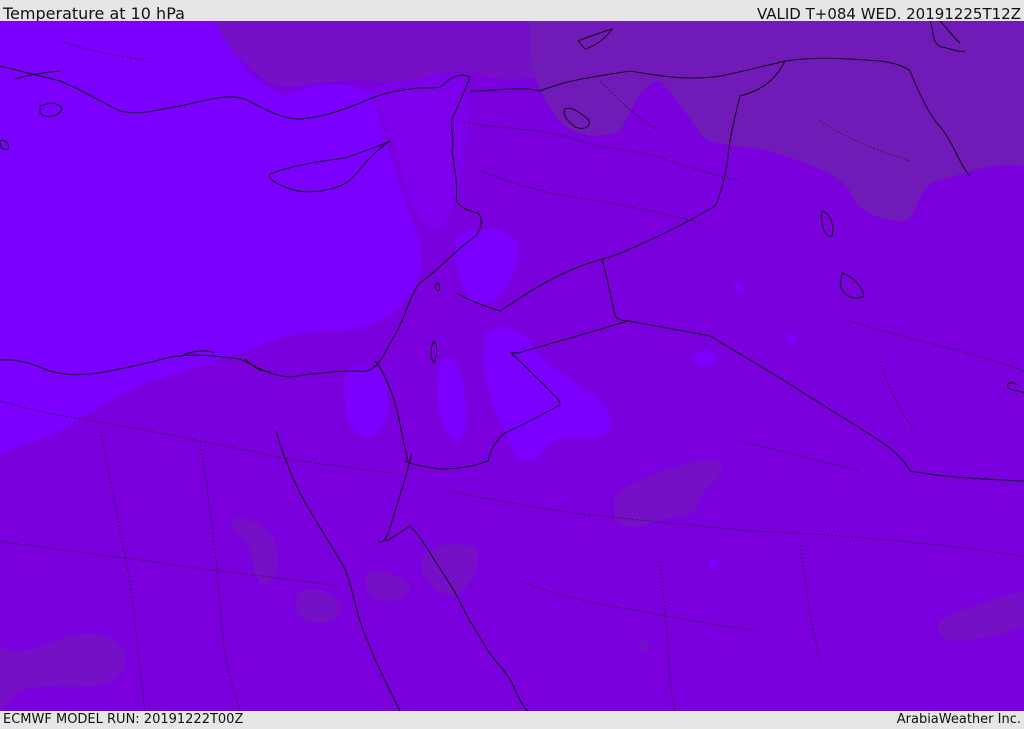 The height and width of the screenshot is (729, 1024). Describe the element at coordinates (367, 401) in the screenshot. I see `cold-region-sinai-coast` at that location.